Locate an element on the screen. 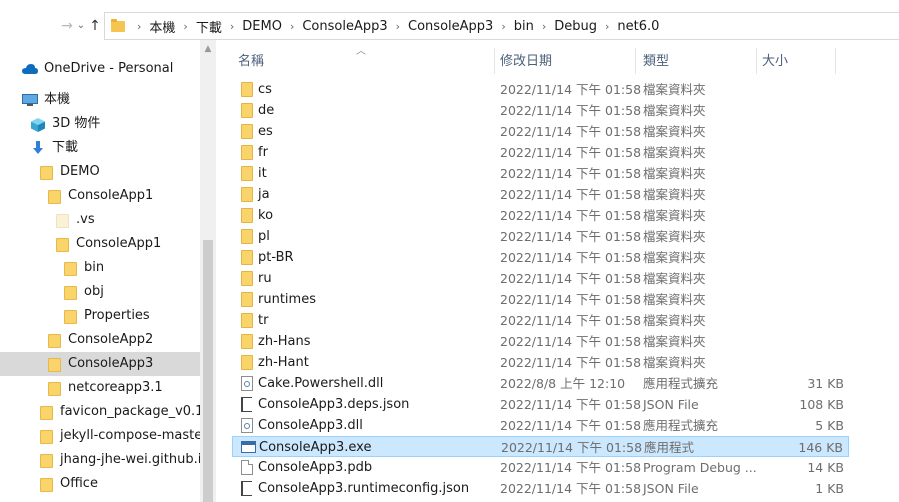 The height and width of the screenshot is (502, 899). file-row: cs 2022/11/14 下午 01:58 檔案資料夾 is located at coordinates (540, 89).